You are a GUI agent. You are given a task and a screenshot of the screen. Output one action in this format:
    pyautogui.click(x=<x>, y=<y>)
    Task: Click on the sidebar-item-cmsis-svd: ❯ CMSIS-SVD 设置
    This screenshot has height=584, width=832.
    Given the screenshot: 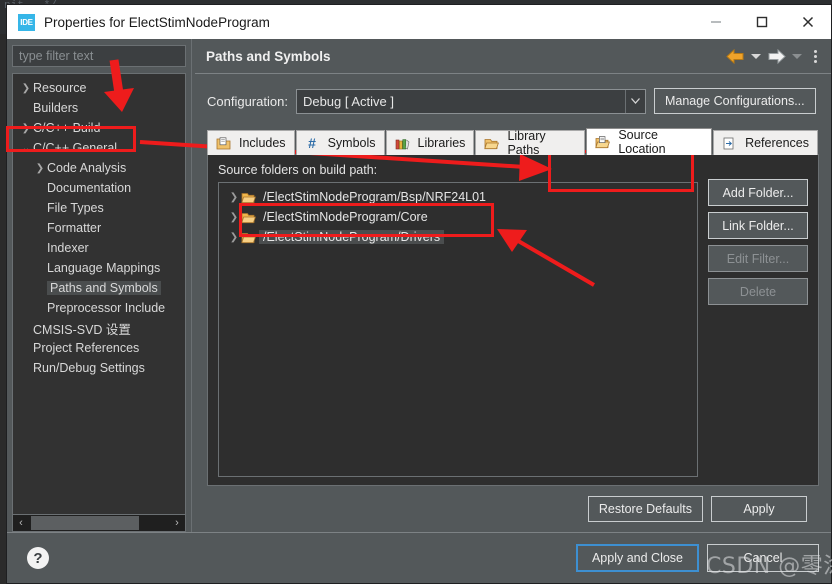 What is the action you would take?
    pyautogui.click(x=99, y=328)
    